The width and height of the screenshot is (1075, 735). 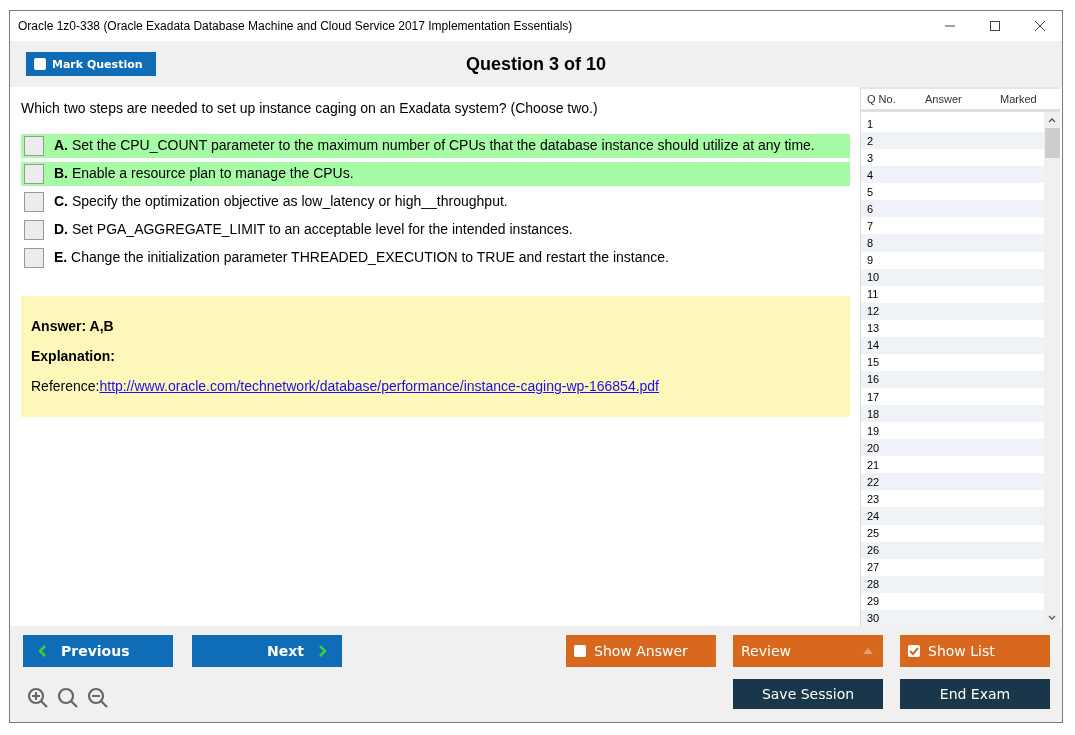 I want to click on option-row: D. Set PGA_AGGREGATE_LIMIT to an acceptable level for the intended instances., so click(x=435, y=230).